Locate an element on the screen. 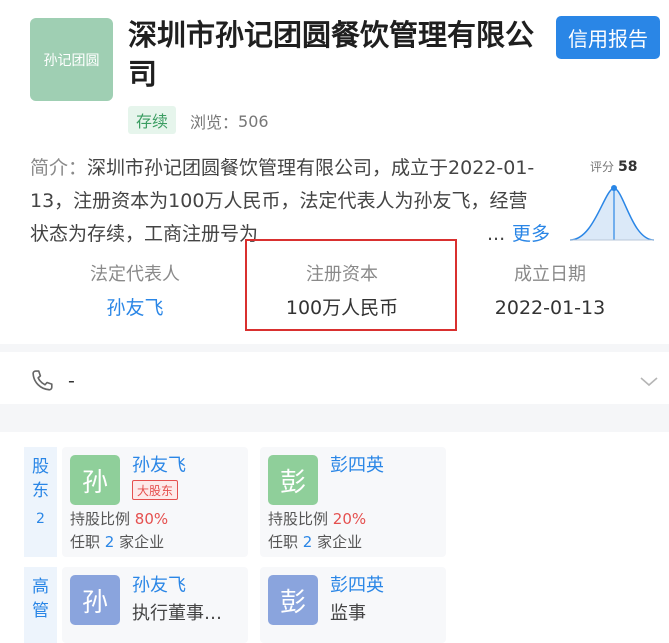 Image resolution: width=669 pixels, height=643 pixels. score-label: 评分 is located at coordinates (602, 167).